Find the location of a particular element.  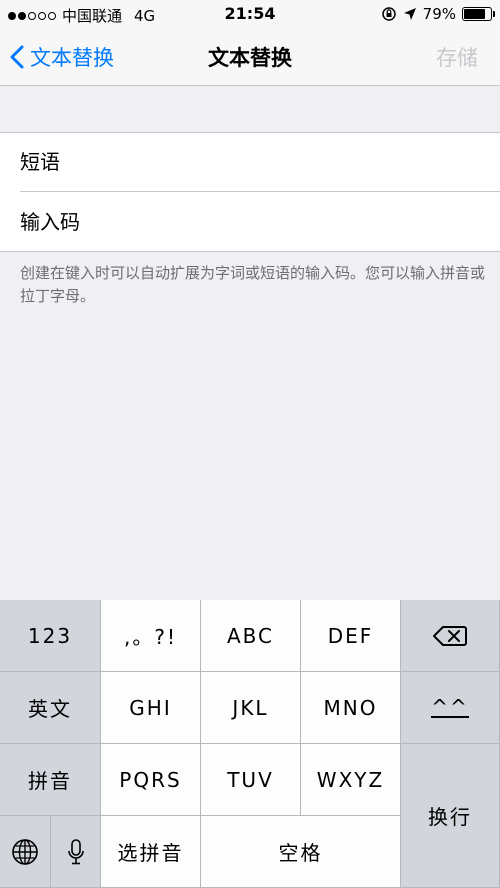

navigation-bar: 文本替换 文本替换 存储 is located at coordinates (250, 58).